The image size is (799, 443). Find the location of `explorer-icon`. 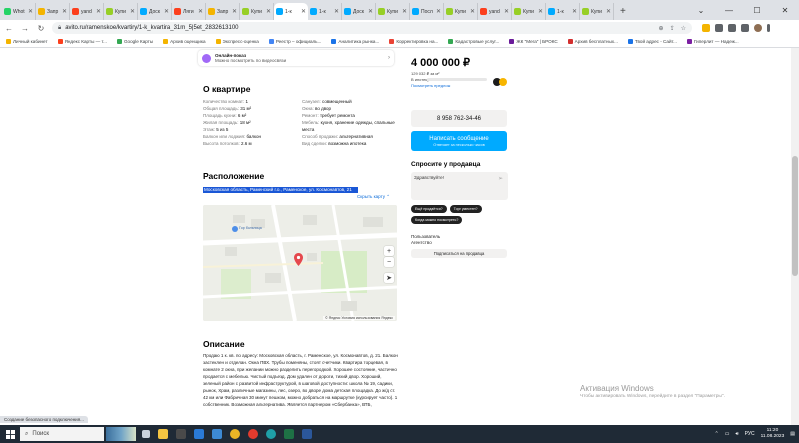

explorer-icon is located at coordinates (163, 434).